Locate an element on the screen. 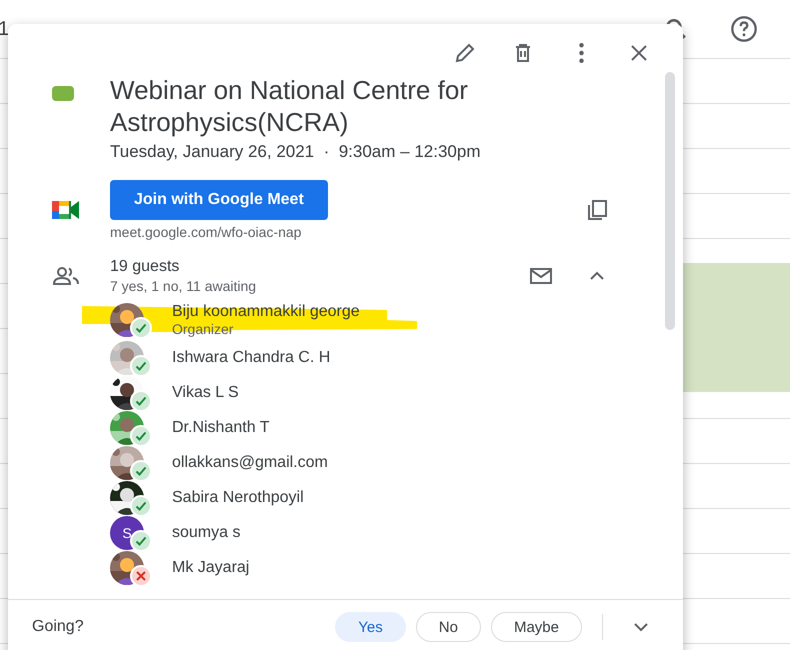 This screenshot has width=790, height=650. people-icon is located at coordinates (66, 276).